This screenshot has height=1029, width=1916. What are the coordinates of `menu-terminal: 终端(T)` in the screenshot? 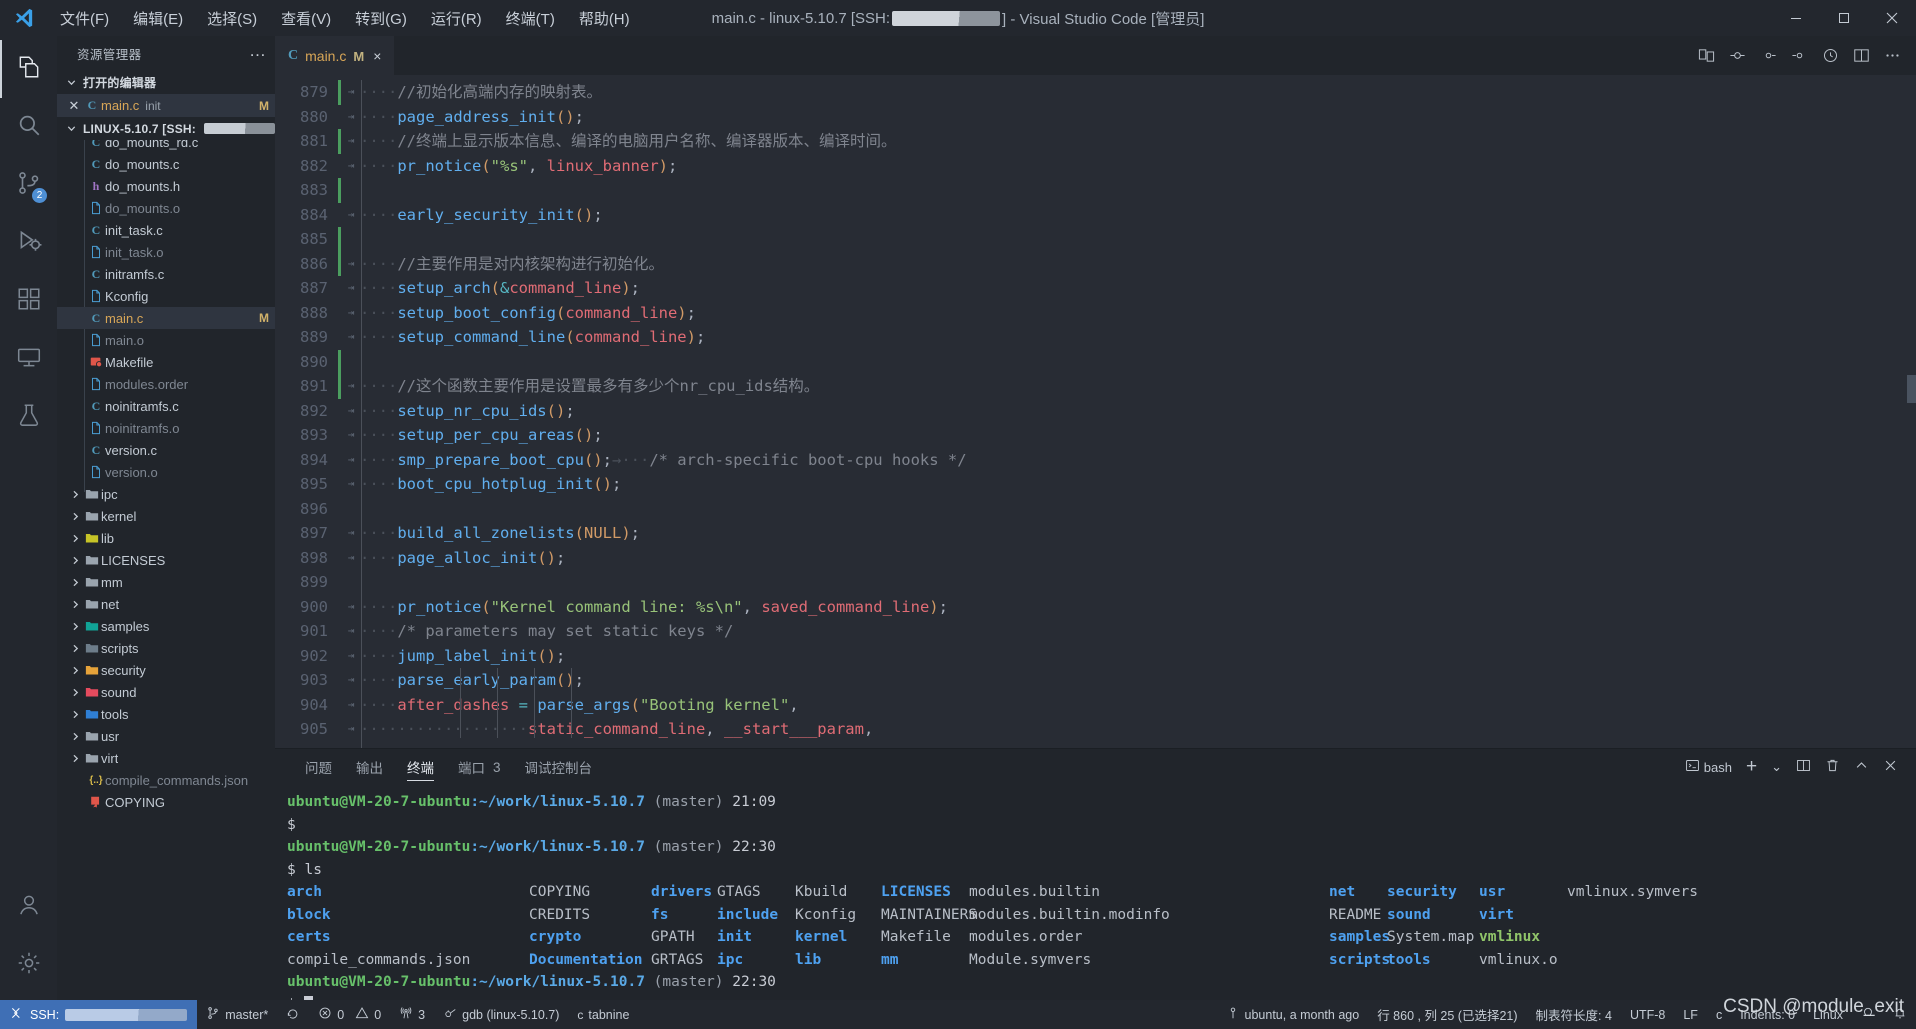 It's located at (530, 18).